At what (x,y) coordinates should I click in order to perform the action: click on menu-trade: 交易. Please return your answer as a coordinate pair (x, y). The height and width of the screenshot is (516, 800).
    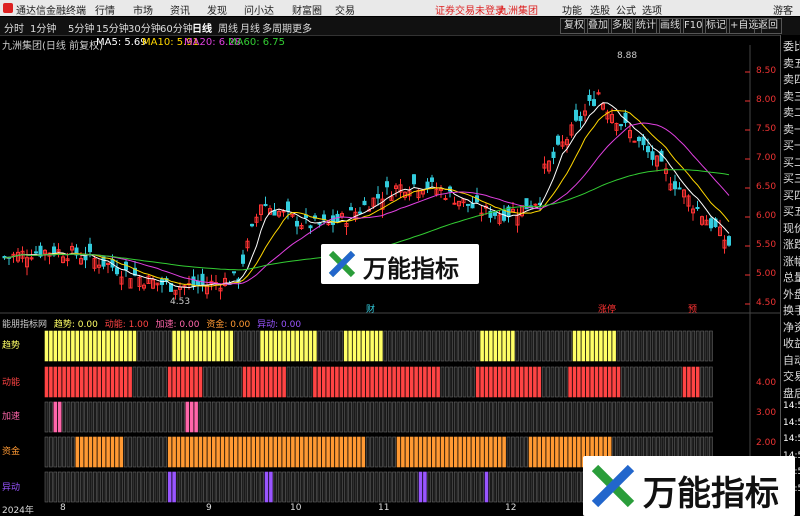
    Looking at the image, I should click on (345, 9).